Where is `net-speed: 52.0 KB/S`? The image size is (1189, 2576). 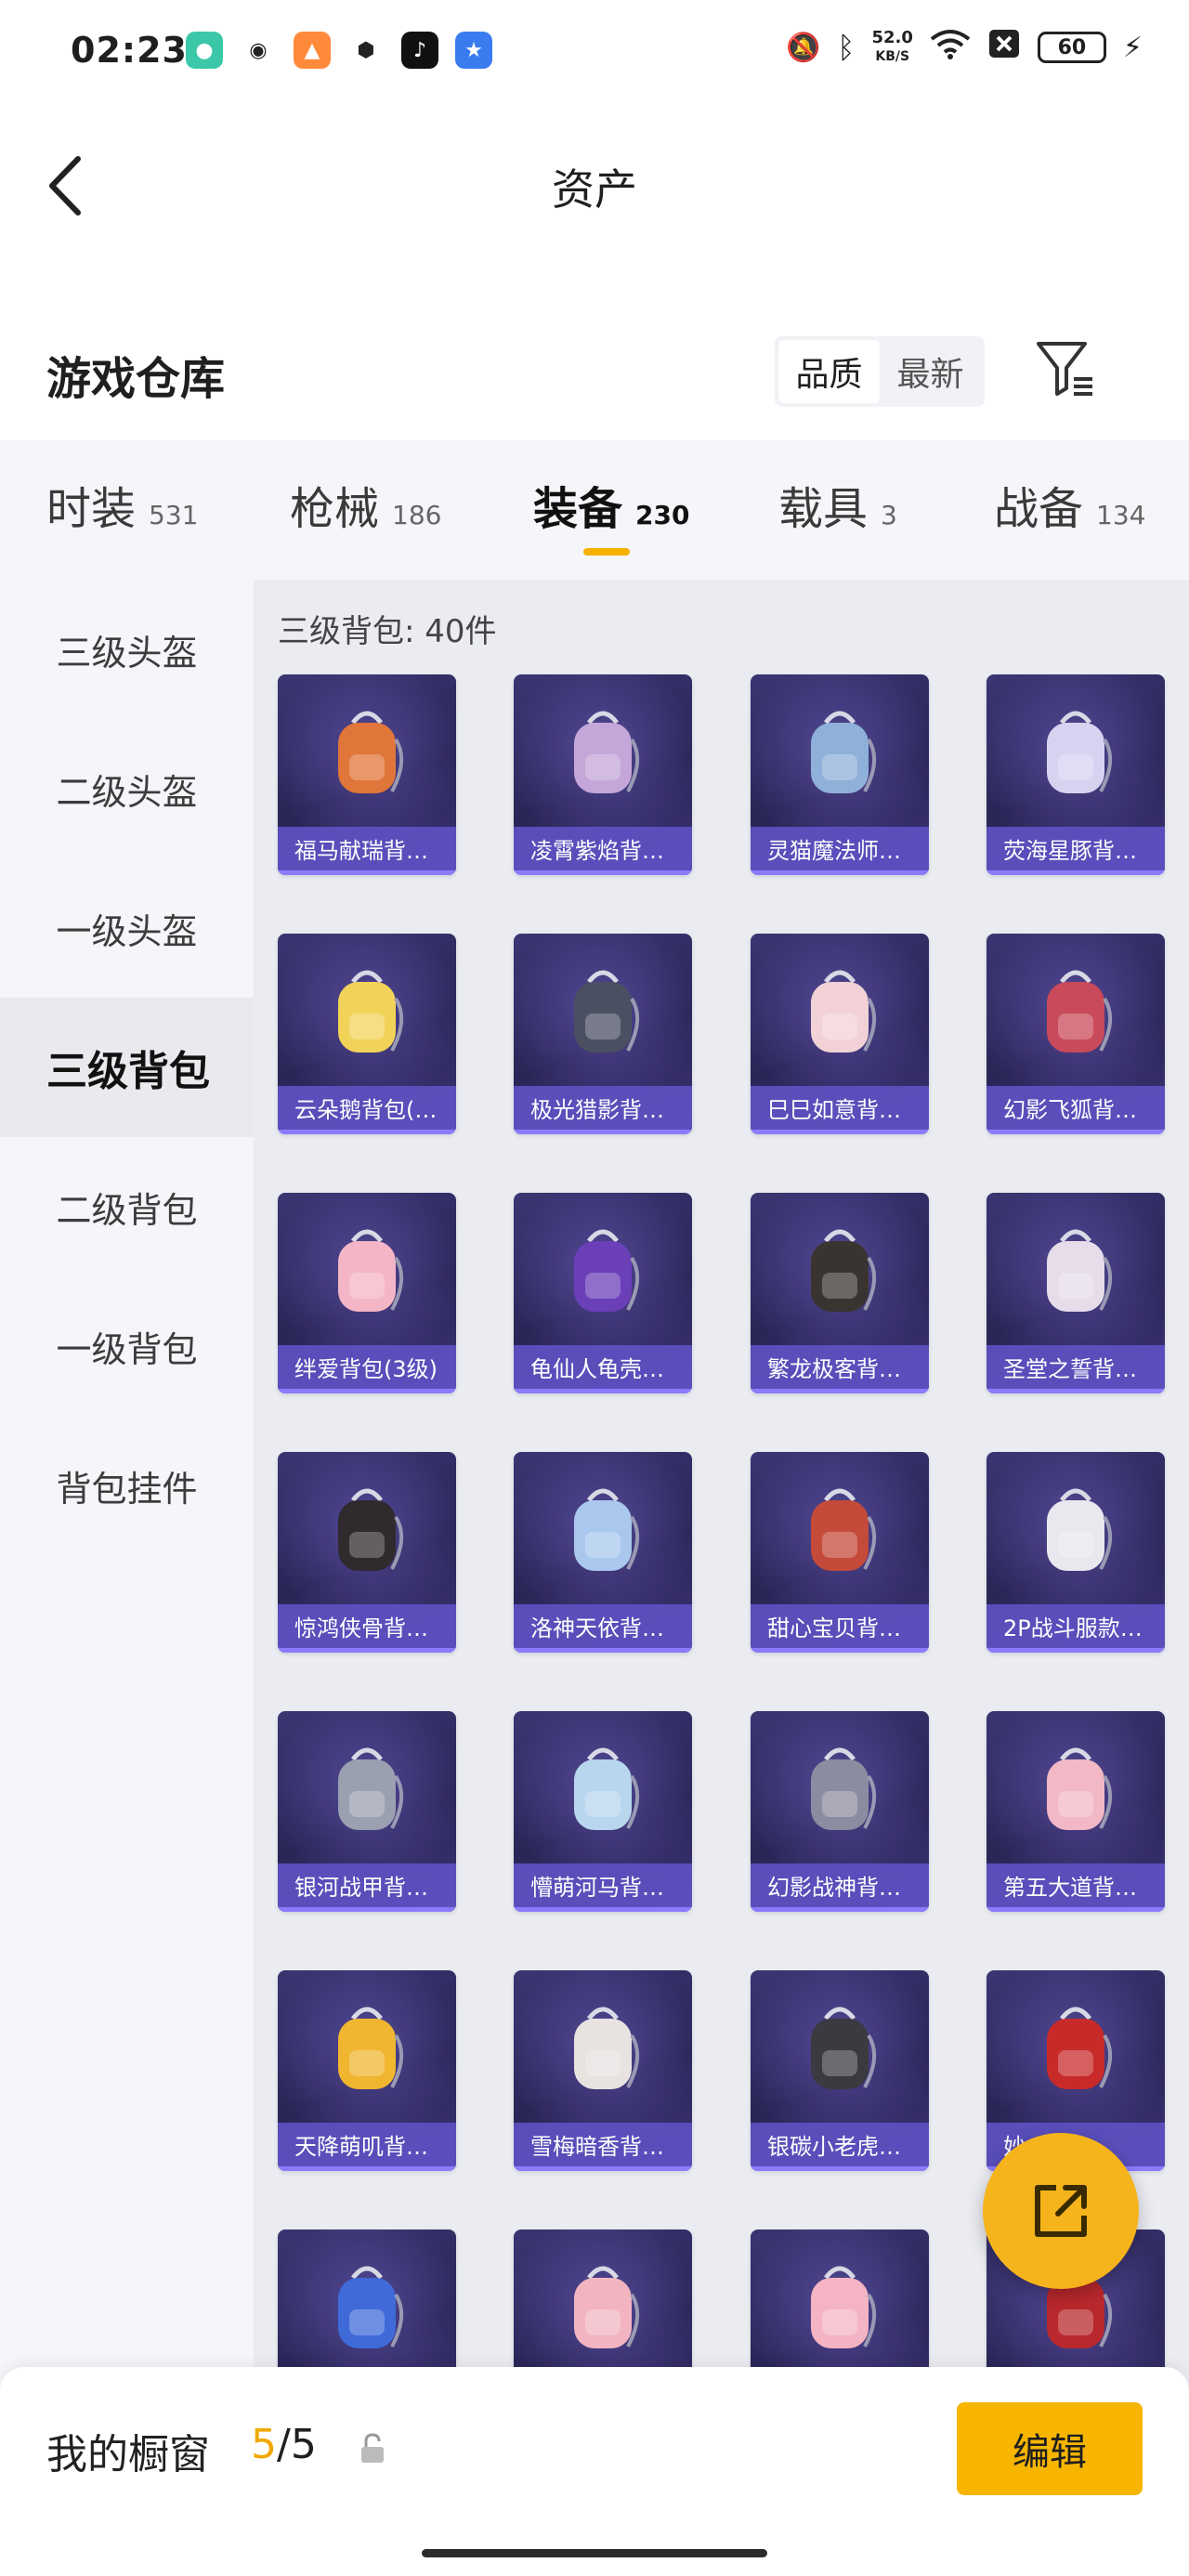
net-speed: 52.0 KB/S is located at coordinates (892, 46).